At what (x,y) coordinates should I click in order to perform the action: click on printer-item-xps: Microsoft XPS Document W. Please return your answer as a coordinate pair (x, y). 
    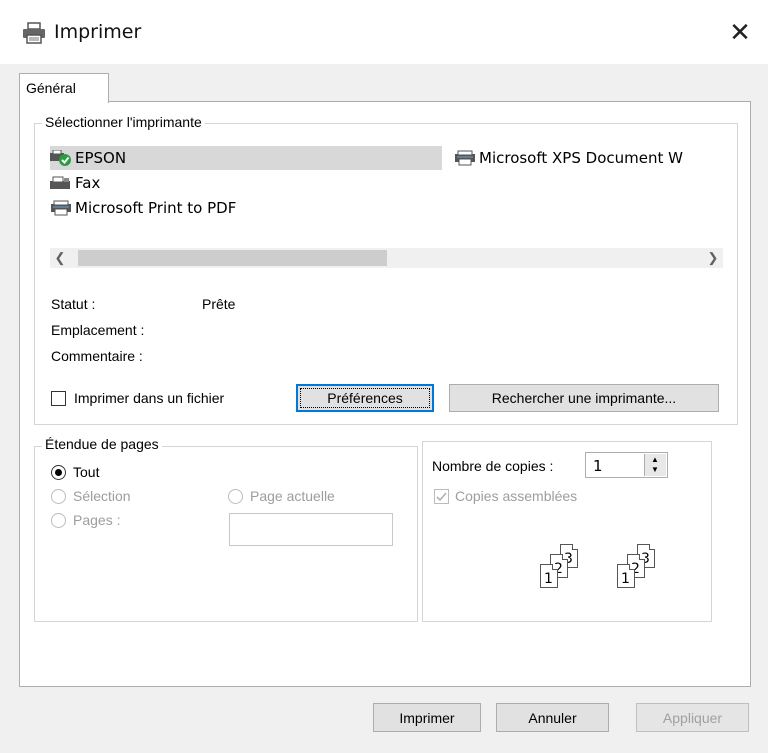
    Looking at the image, I should click on (599, 158).